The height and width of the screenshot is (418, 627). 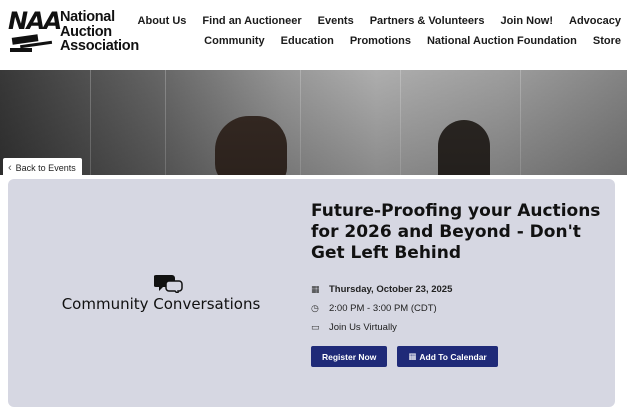 I want to click on event-category: Community Conversations, so click(x=161, y=304).